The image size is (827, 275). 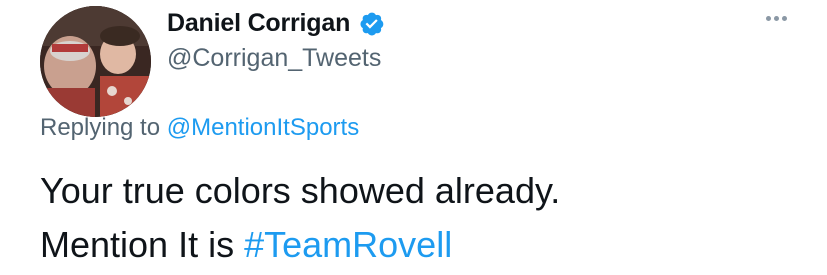 What do you see at coordinates (274, 58) in the screenshot?
I see `author-handle: @Corrigan_Tweets` at bounding box center [274, 58].